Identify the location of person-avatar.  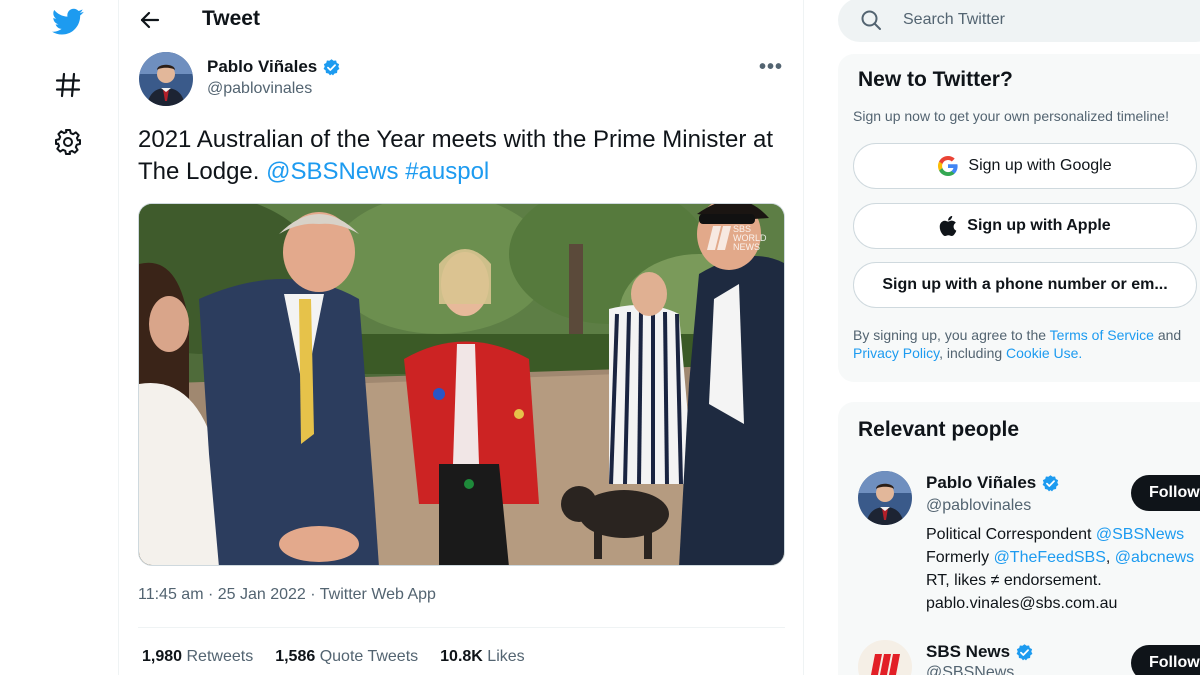
(885, 498).